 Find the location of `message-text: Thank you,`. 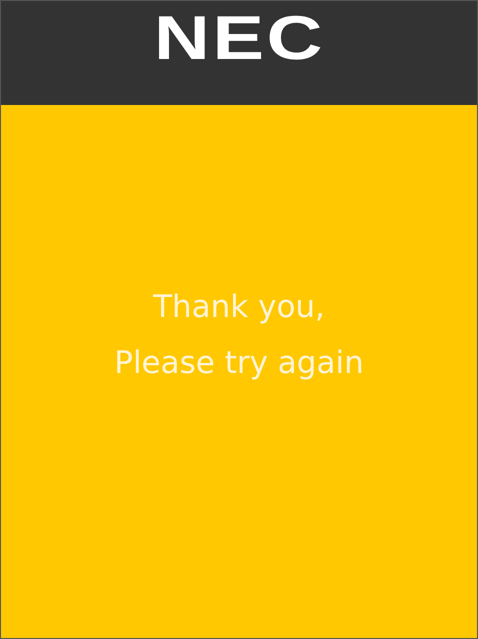

message-text: Thank you, is located at coordinates (239, 307).